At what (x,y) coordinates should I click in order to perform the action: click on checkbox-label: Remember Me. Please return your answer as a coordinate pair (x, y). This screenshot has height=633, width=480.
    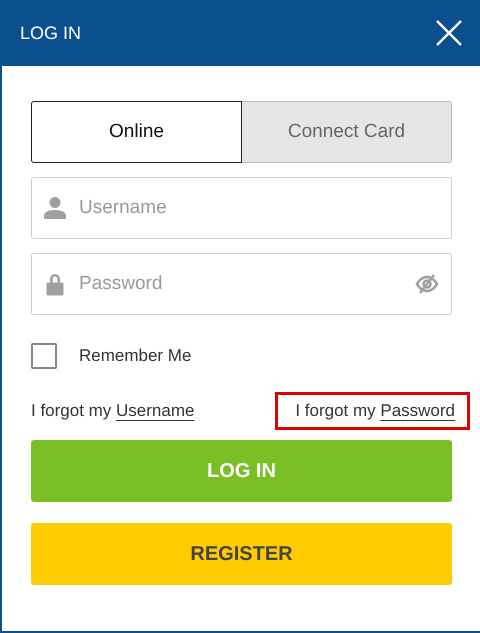
    Looking at the image, I should click on (135, 356).